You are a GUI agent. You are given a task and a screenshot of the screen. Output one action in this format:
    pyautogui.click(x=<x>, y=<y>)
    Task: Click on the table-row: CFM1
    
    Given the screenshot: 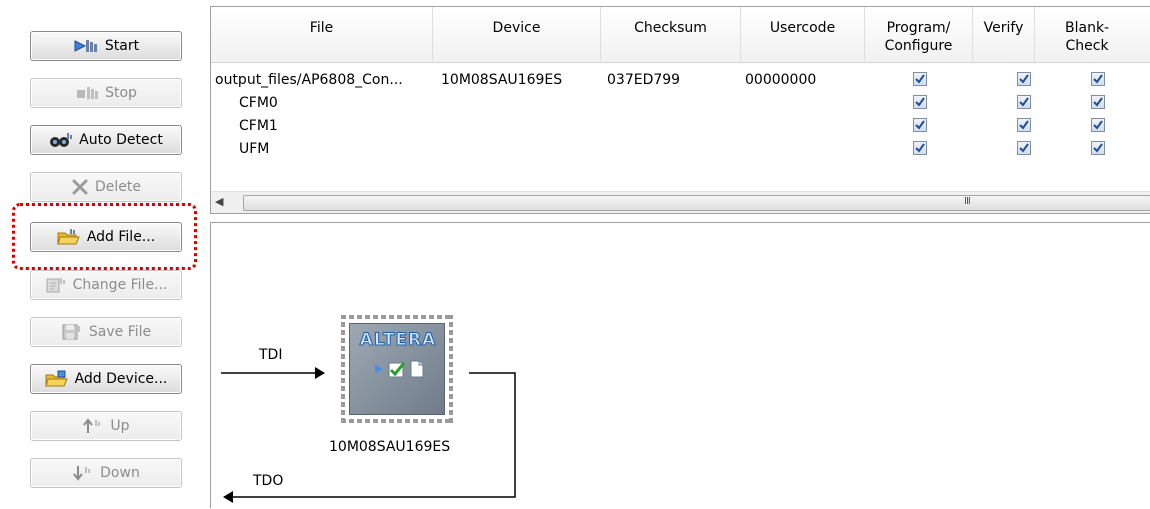 What is the action you would take?
    pyautogui.click(x=680, y=126)
    